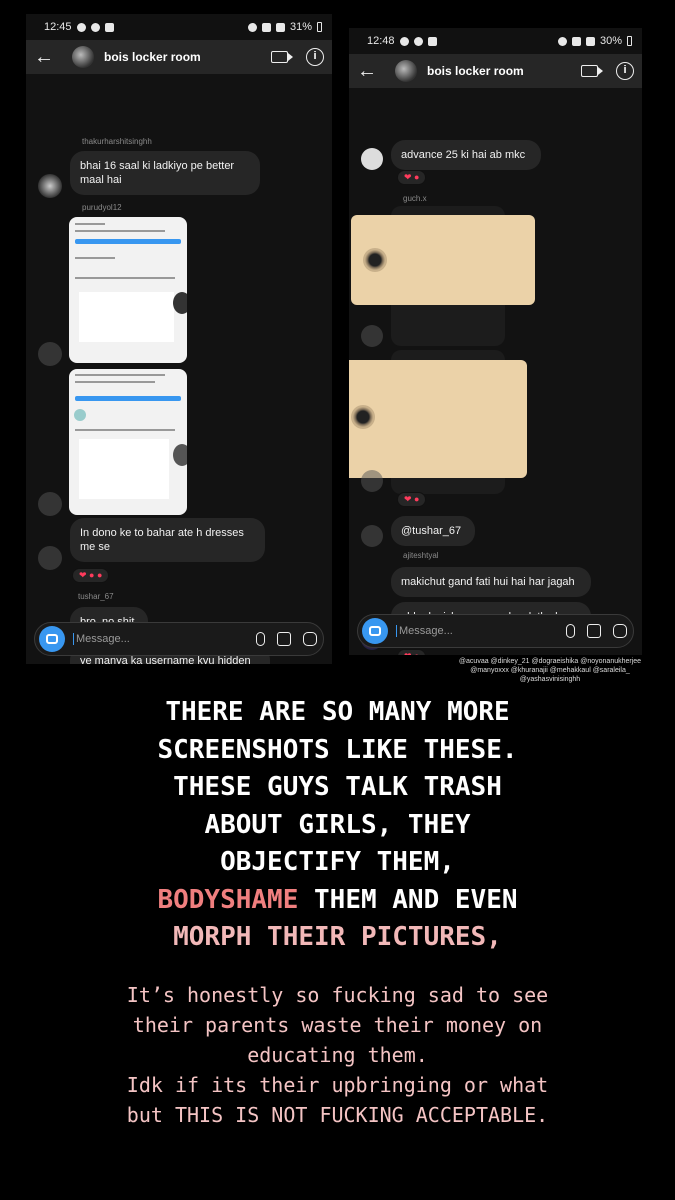 This screenshot has width=675, height=1200. I want to click on caption-line: THERE ARE SO MANY MORE, so click(337, 712).